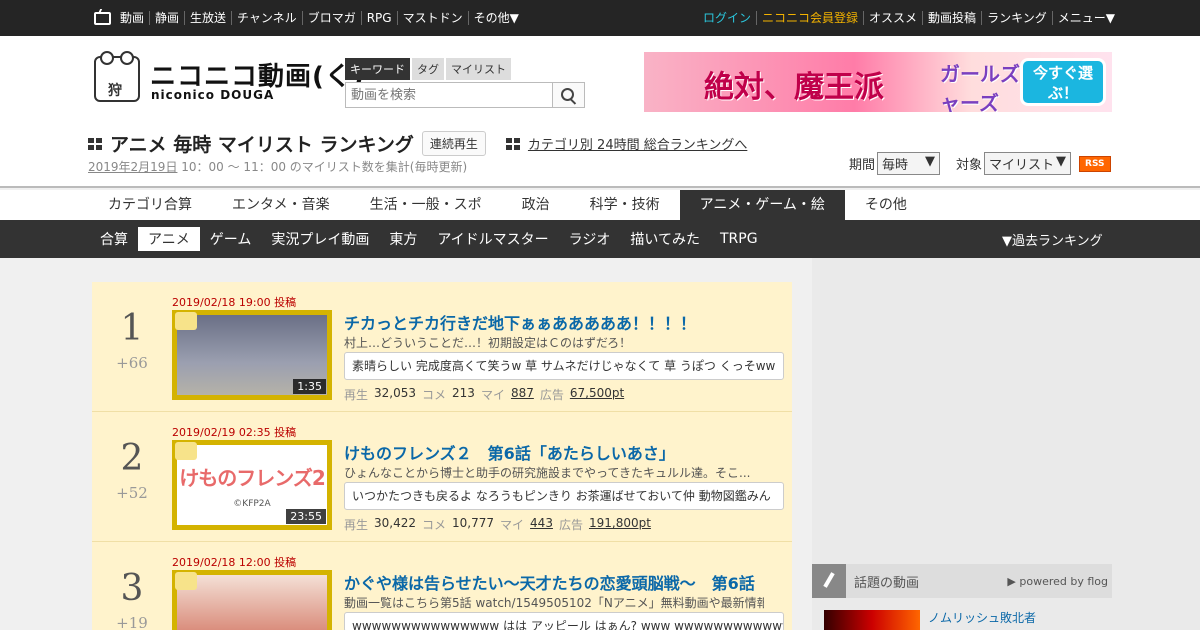  Describe the element at coordinates (829, 581) in the screenshot. I see `pen-icon` at that location.